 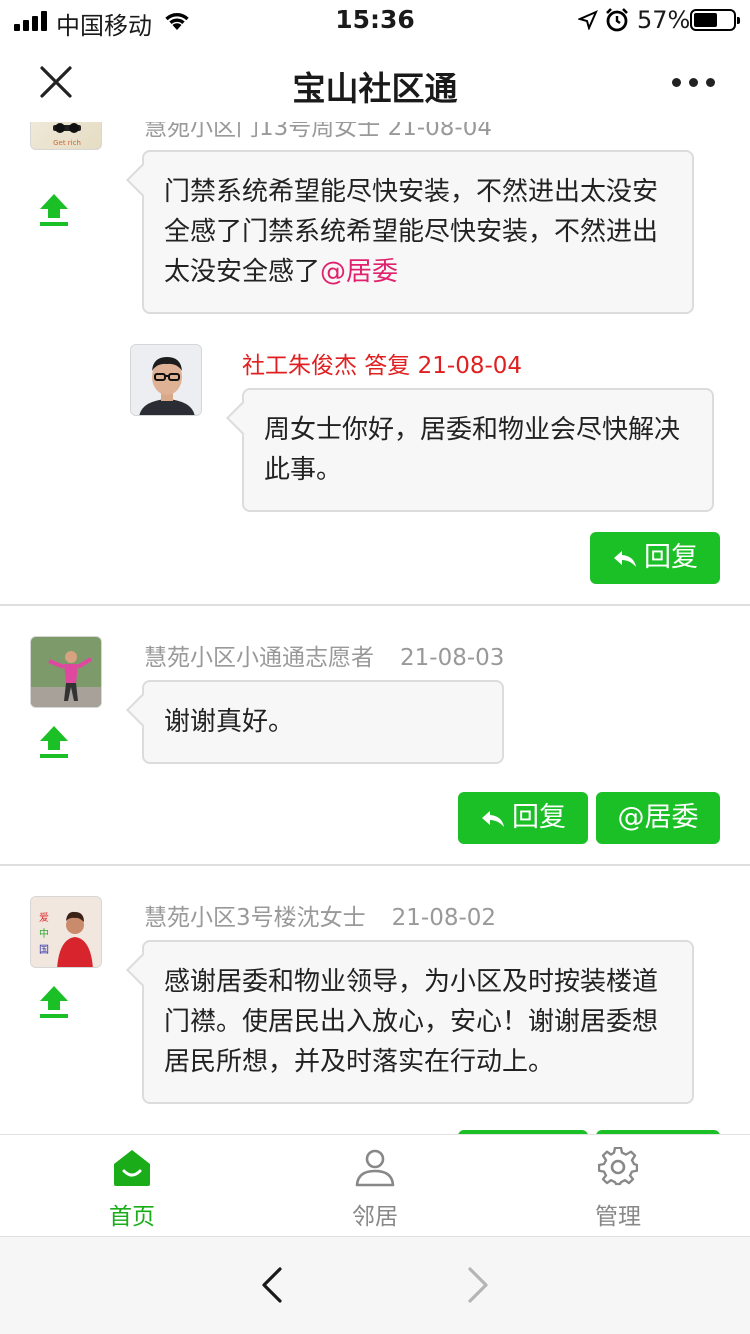 What do you see at coordinates (477, 1285) in the screenshot?
I see `forward-arrow-icon` at bounding box center [477, 1285].